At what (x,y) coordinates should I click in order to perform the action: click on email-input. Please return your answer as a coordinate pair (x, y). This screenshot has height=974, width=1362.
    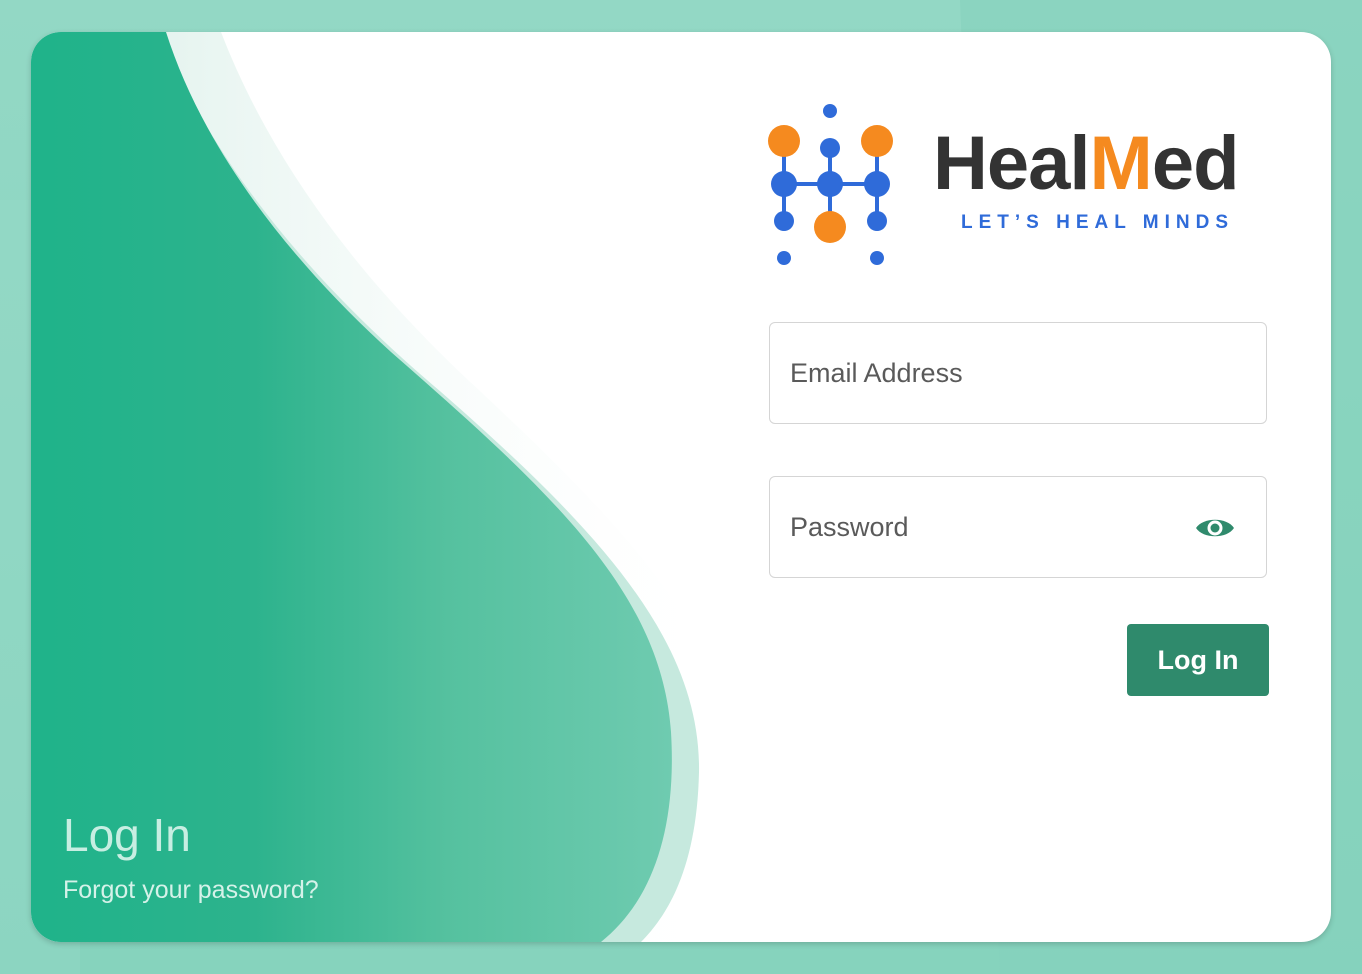
    Looking at the image, I should click on (980, 373).